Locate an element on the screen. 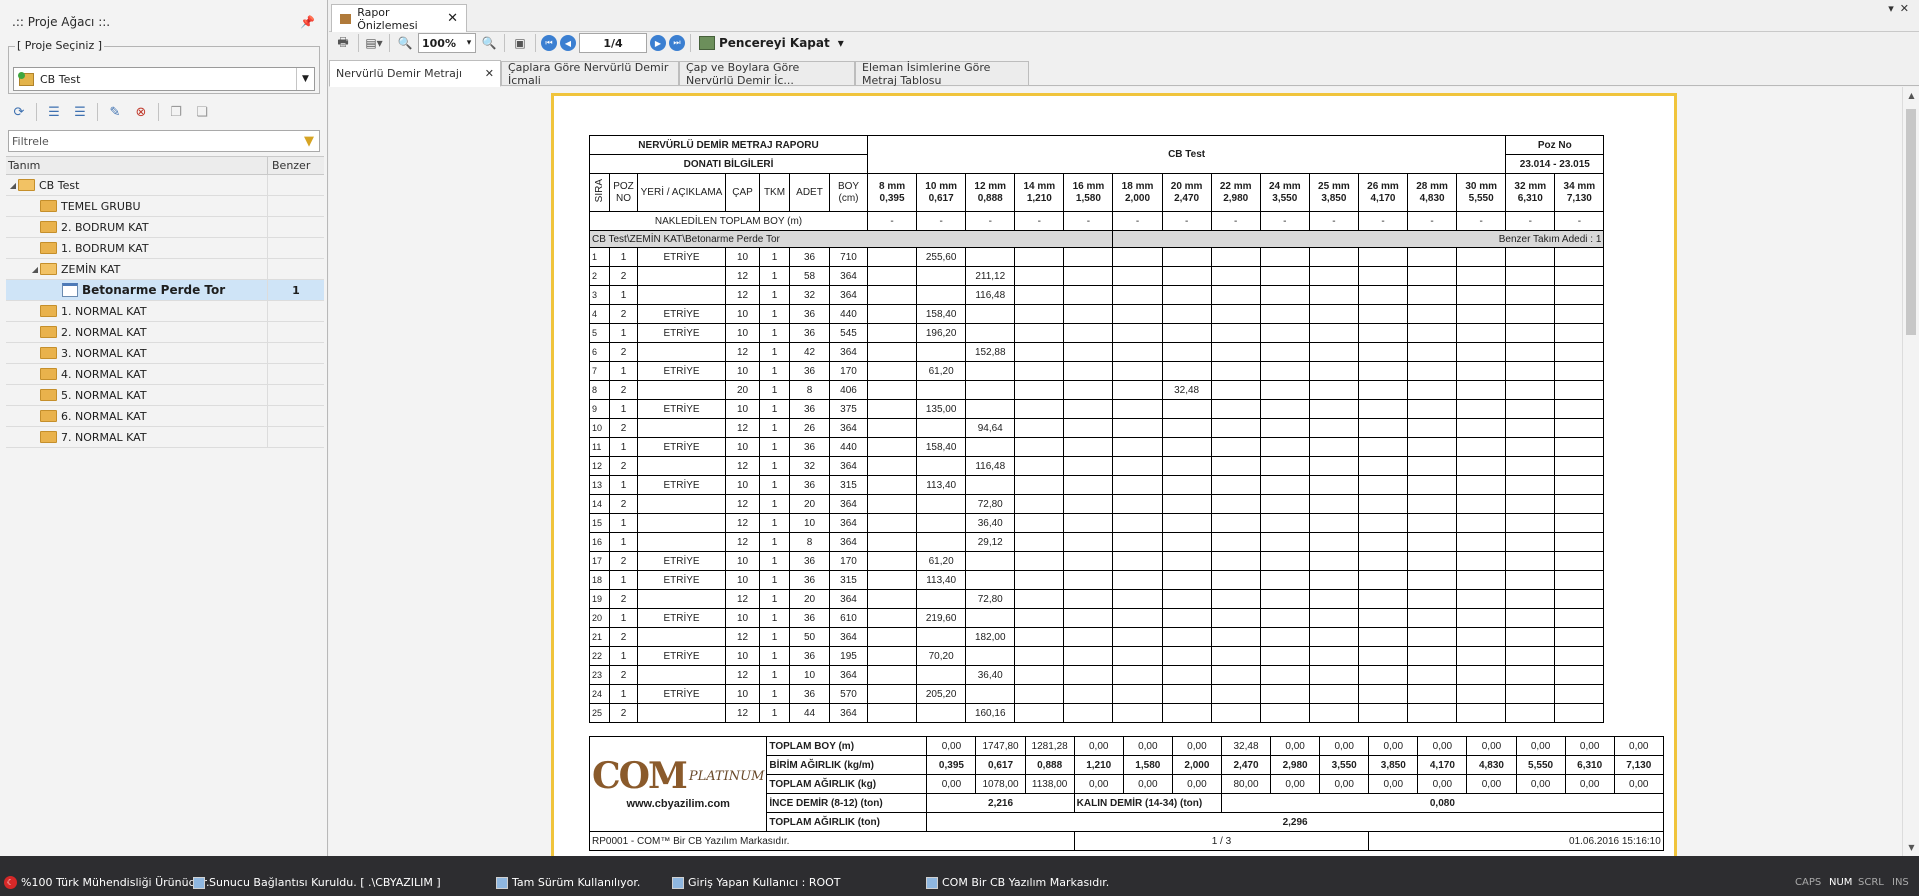 The height and width of the screenshot is (896, 1919). zoom-select: 100% ▾ is located at coordinates (447, 43).